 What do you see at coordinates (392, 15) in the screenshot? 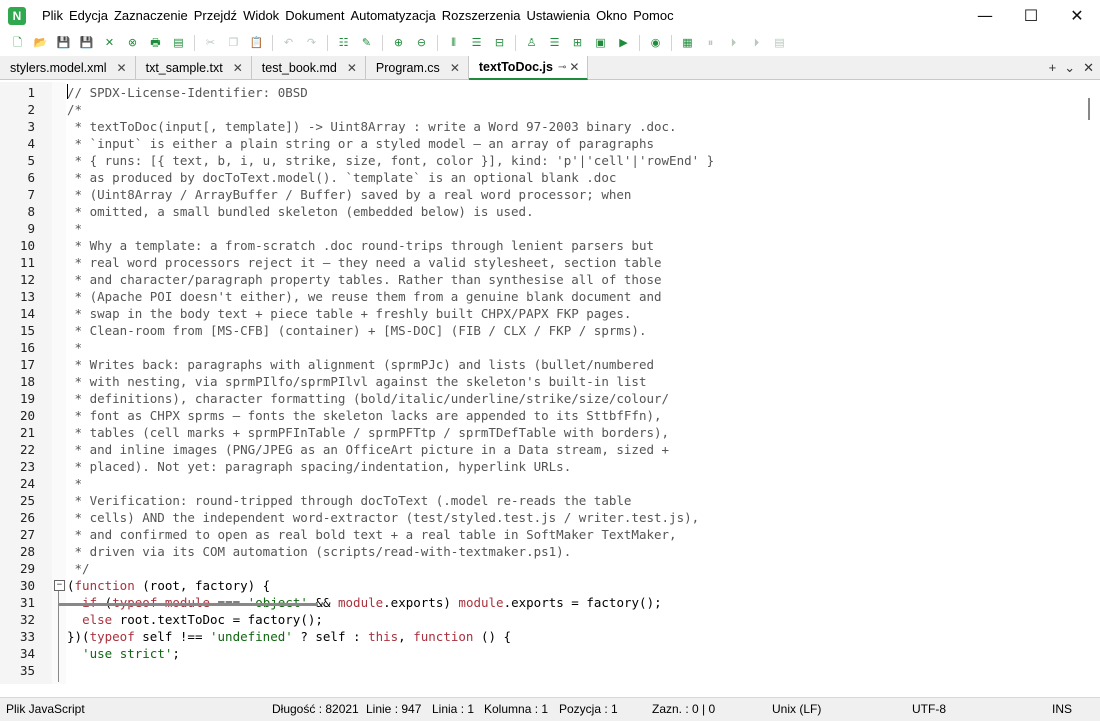
I see `menu-automation: Automatyzacja` at bounding box center [392, 15].